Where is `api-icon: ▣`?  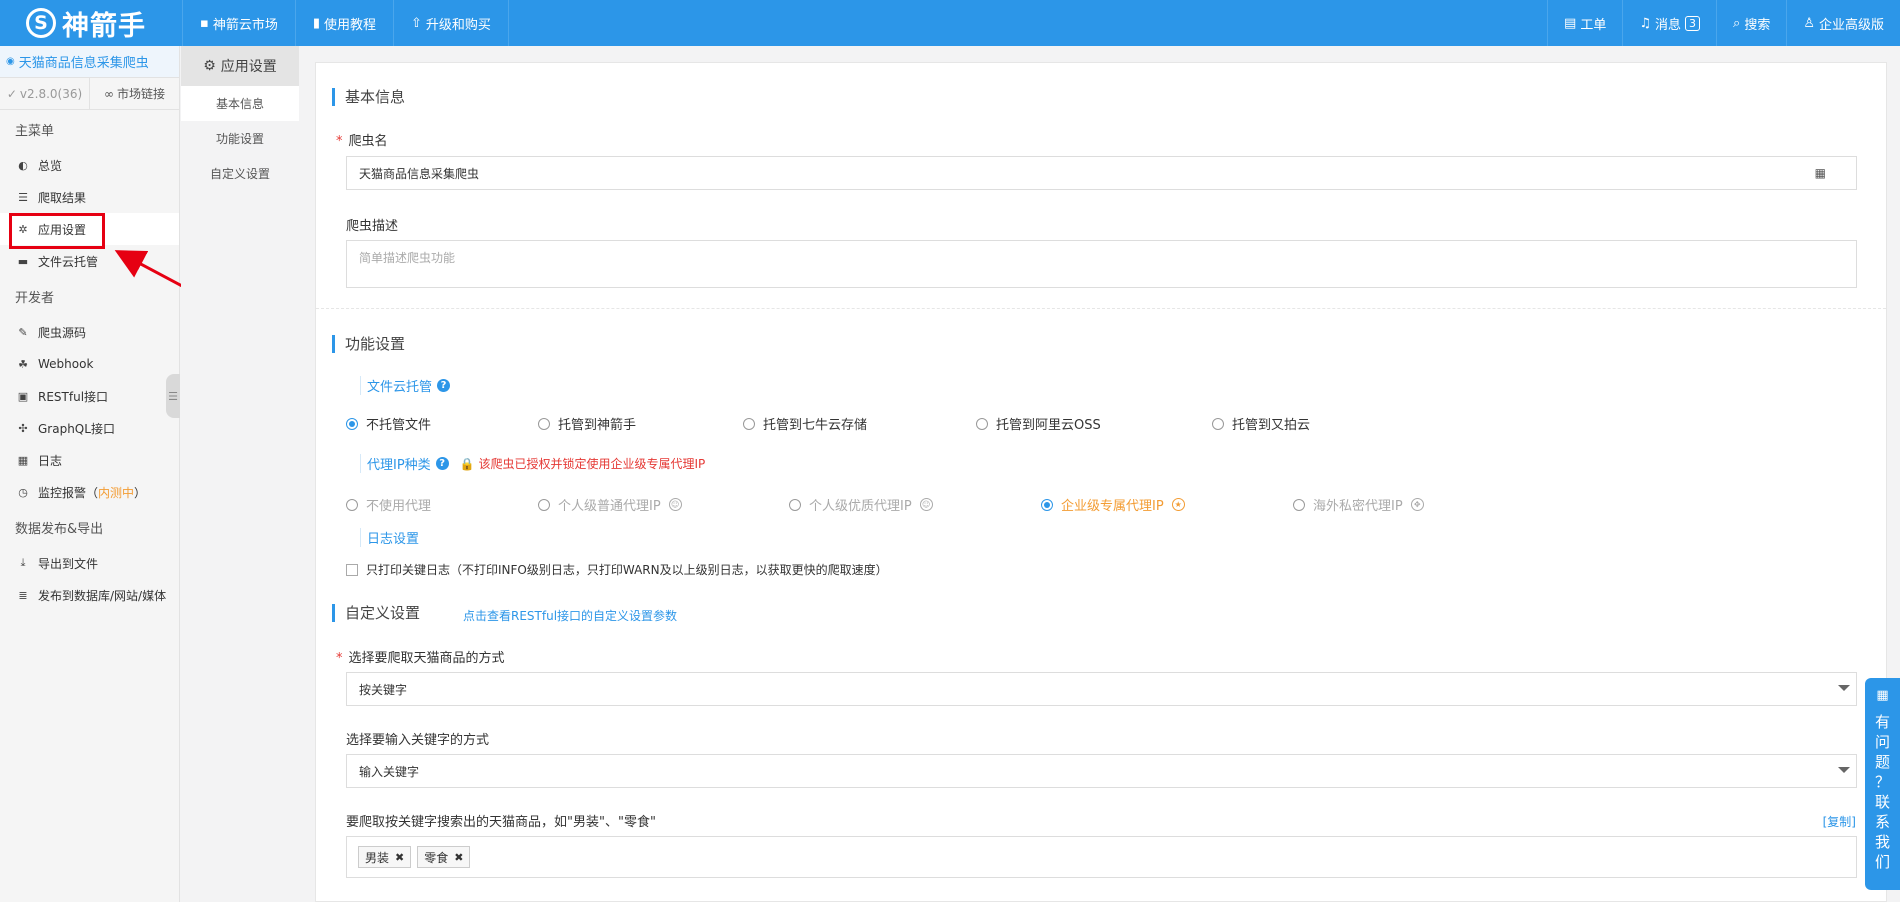
api-icon: ▣ is located at coordinates (23, 396).